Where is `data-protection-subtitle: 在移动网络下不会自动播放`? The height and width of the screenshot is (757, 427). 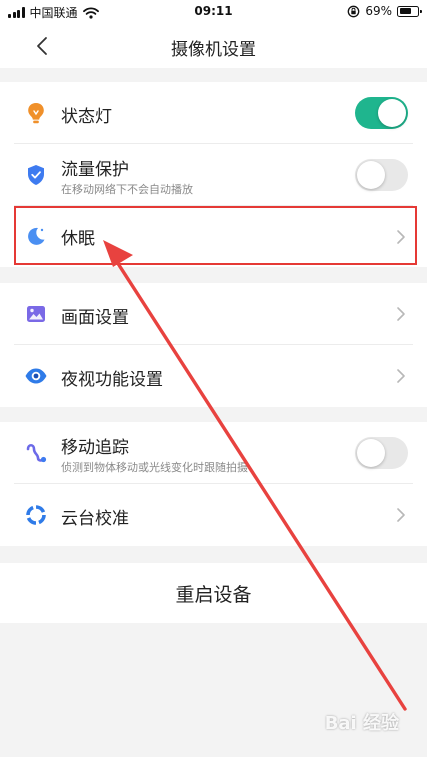 data-protection-subtitle: 在移动网络下不会自动播放 is located at coordinates (127, 189).